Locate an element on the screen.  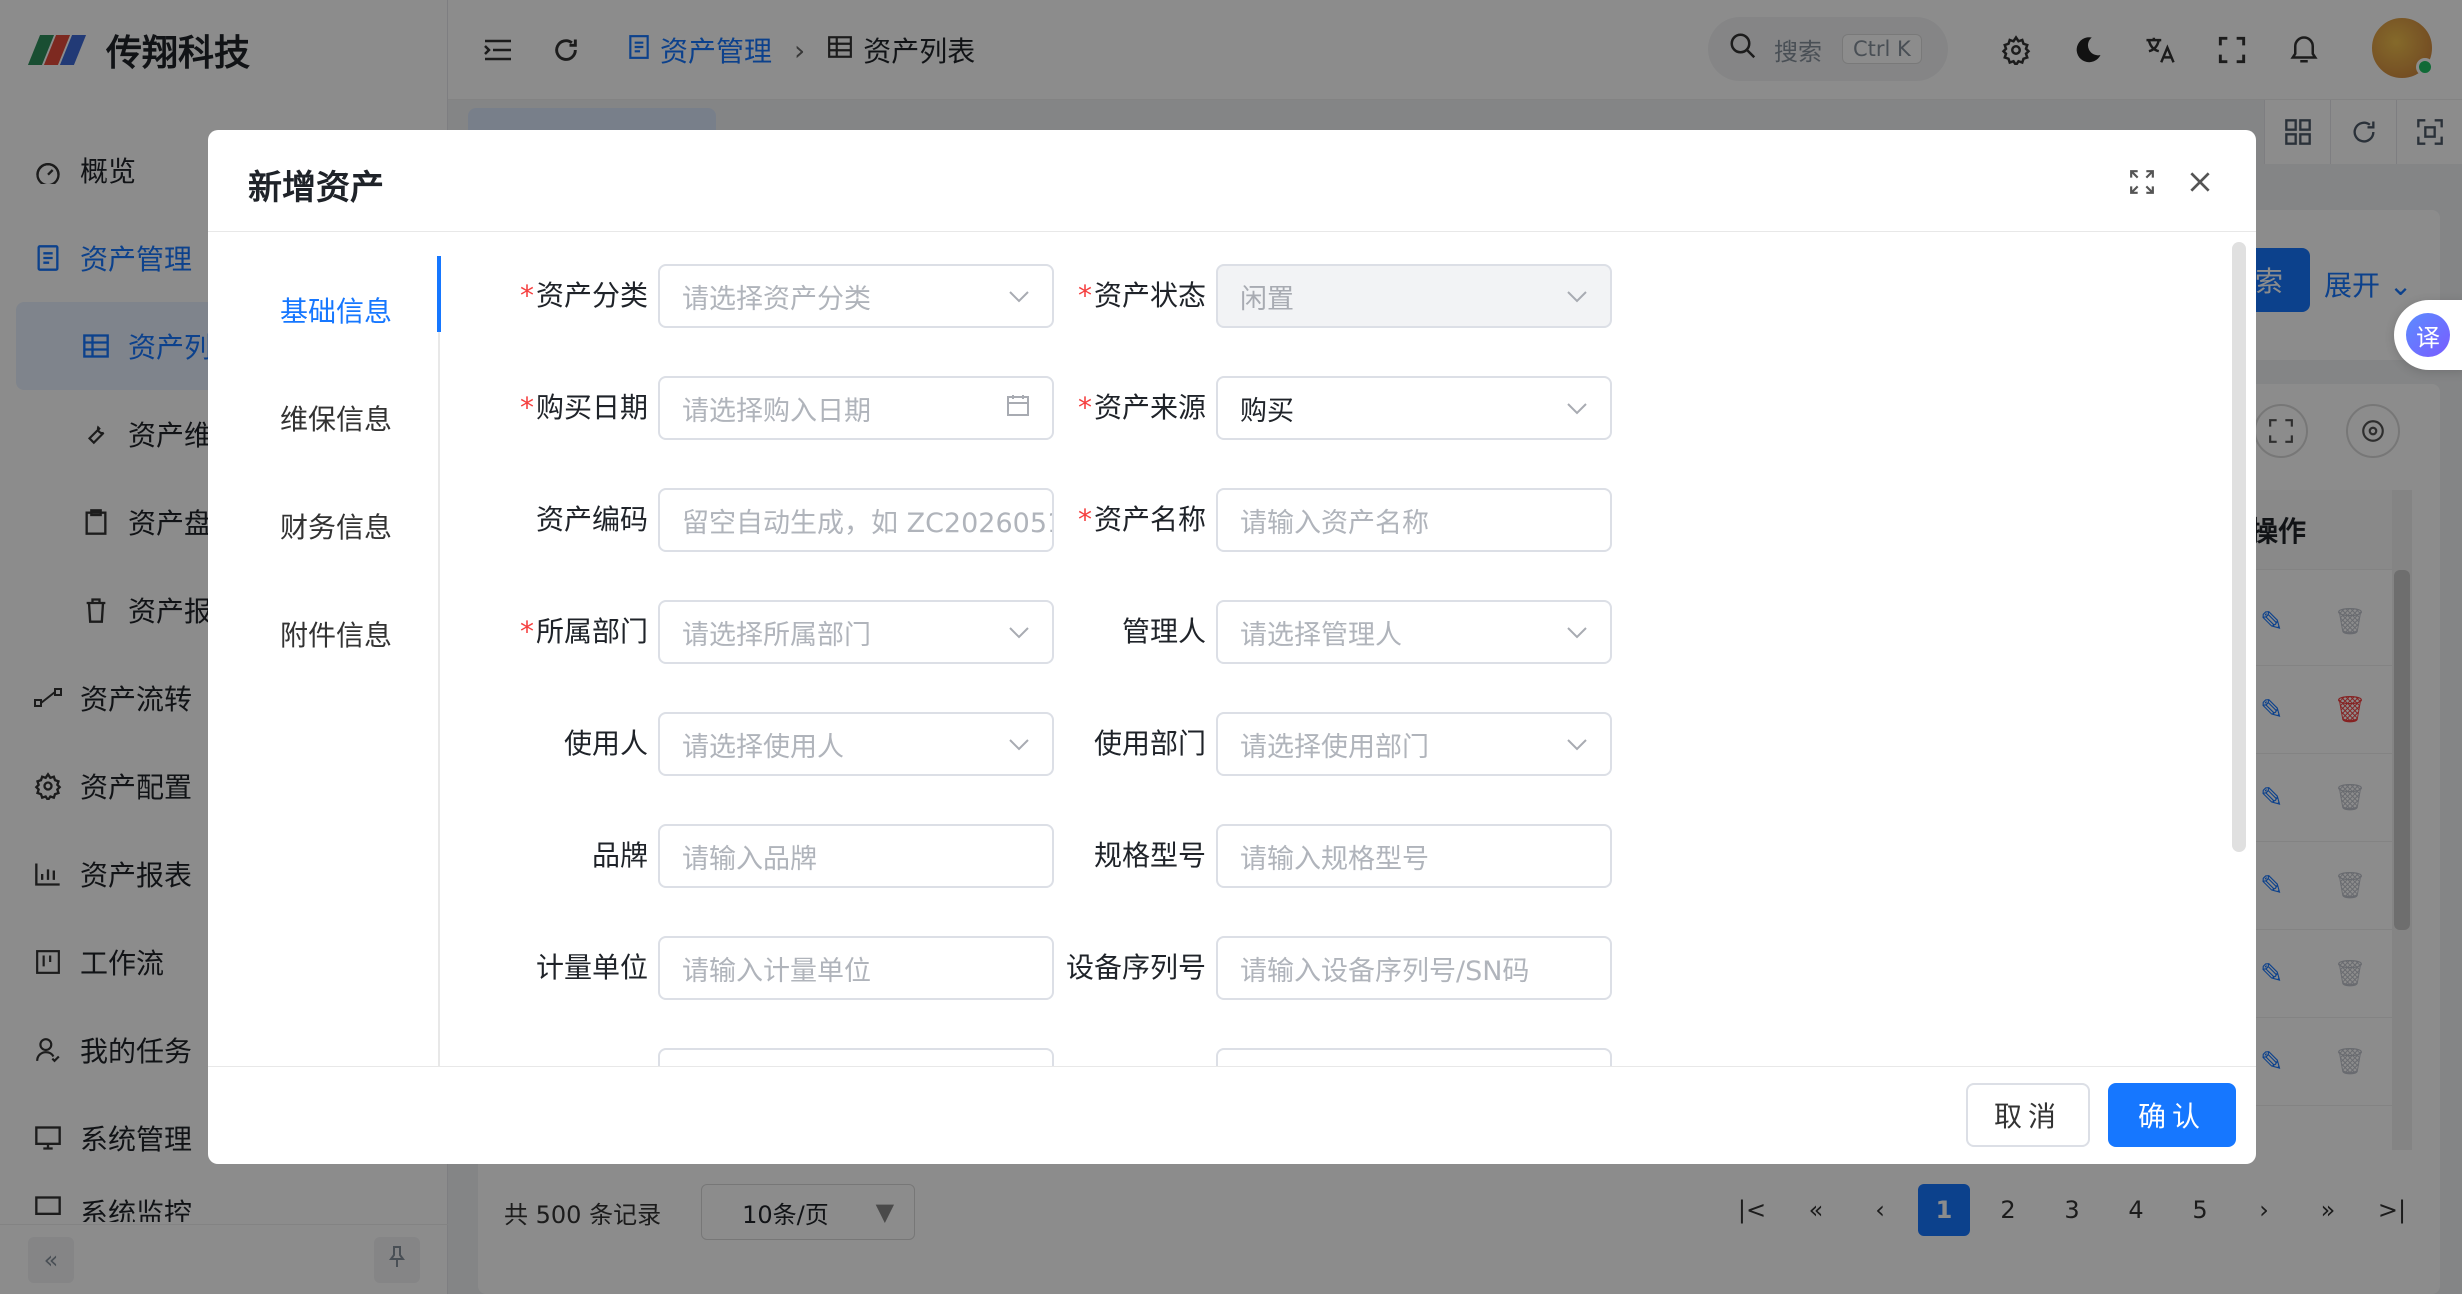
modal-scrollbar-thumb is located at coordinates (2239, 547).